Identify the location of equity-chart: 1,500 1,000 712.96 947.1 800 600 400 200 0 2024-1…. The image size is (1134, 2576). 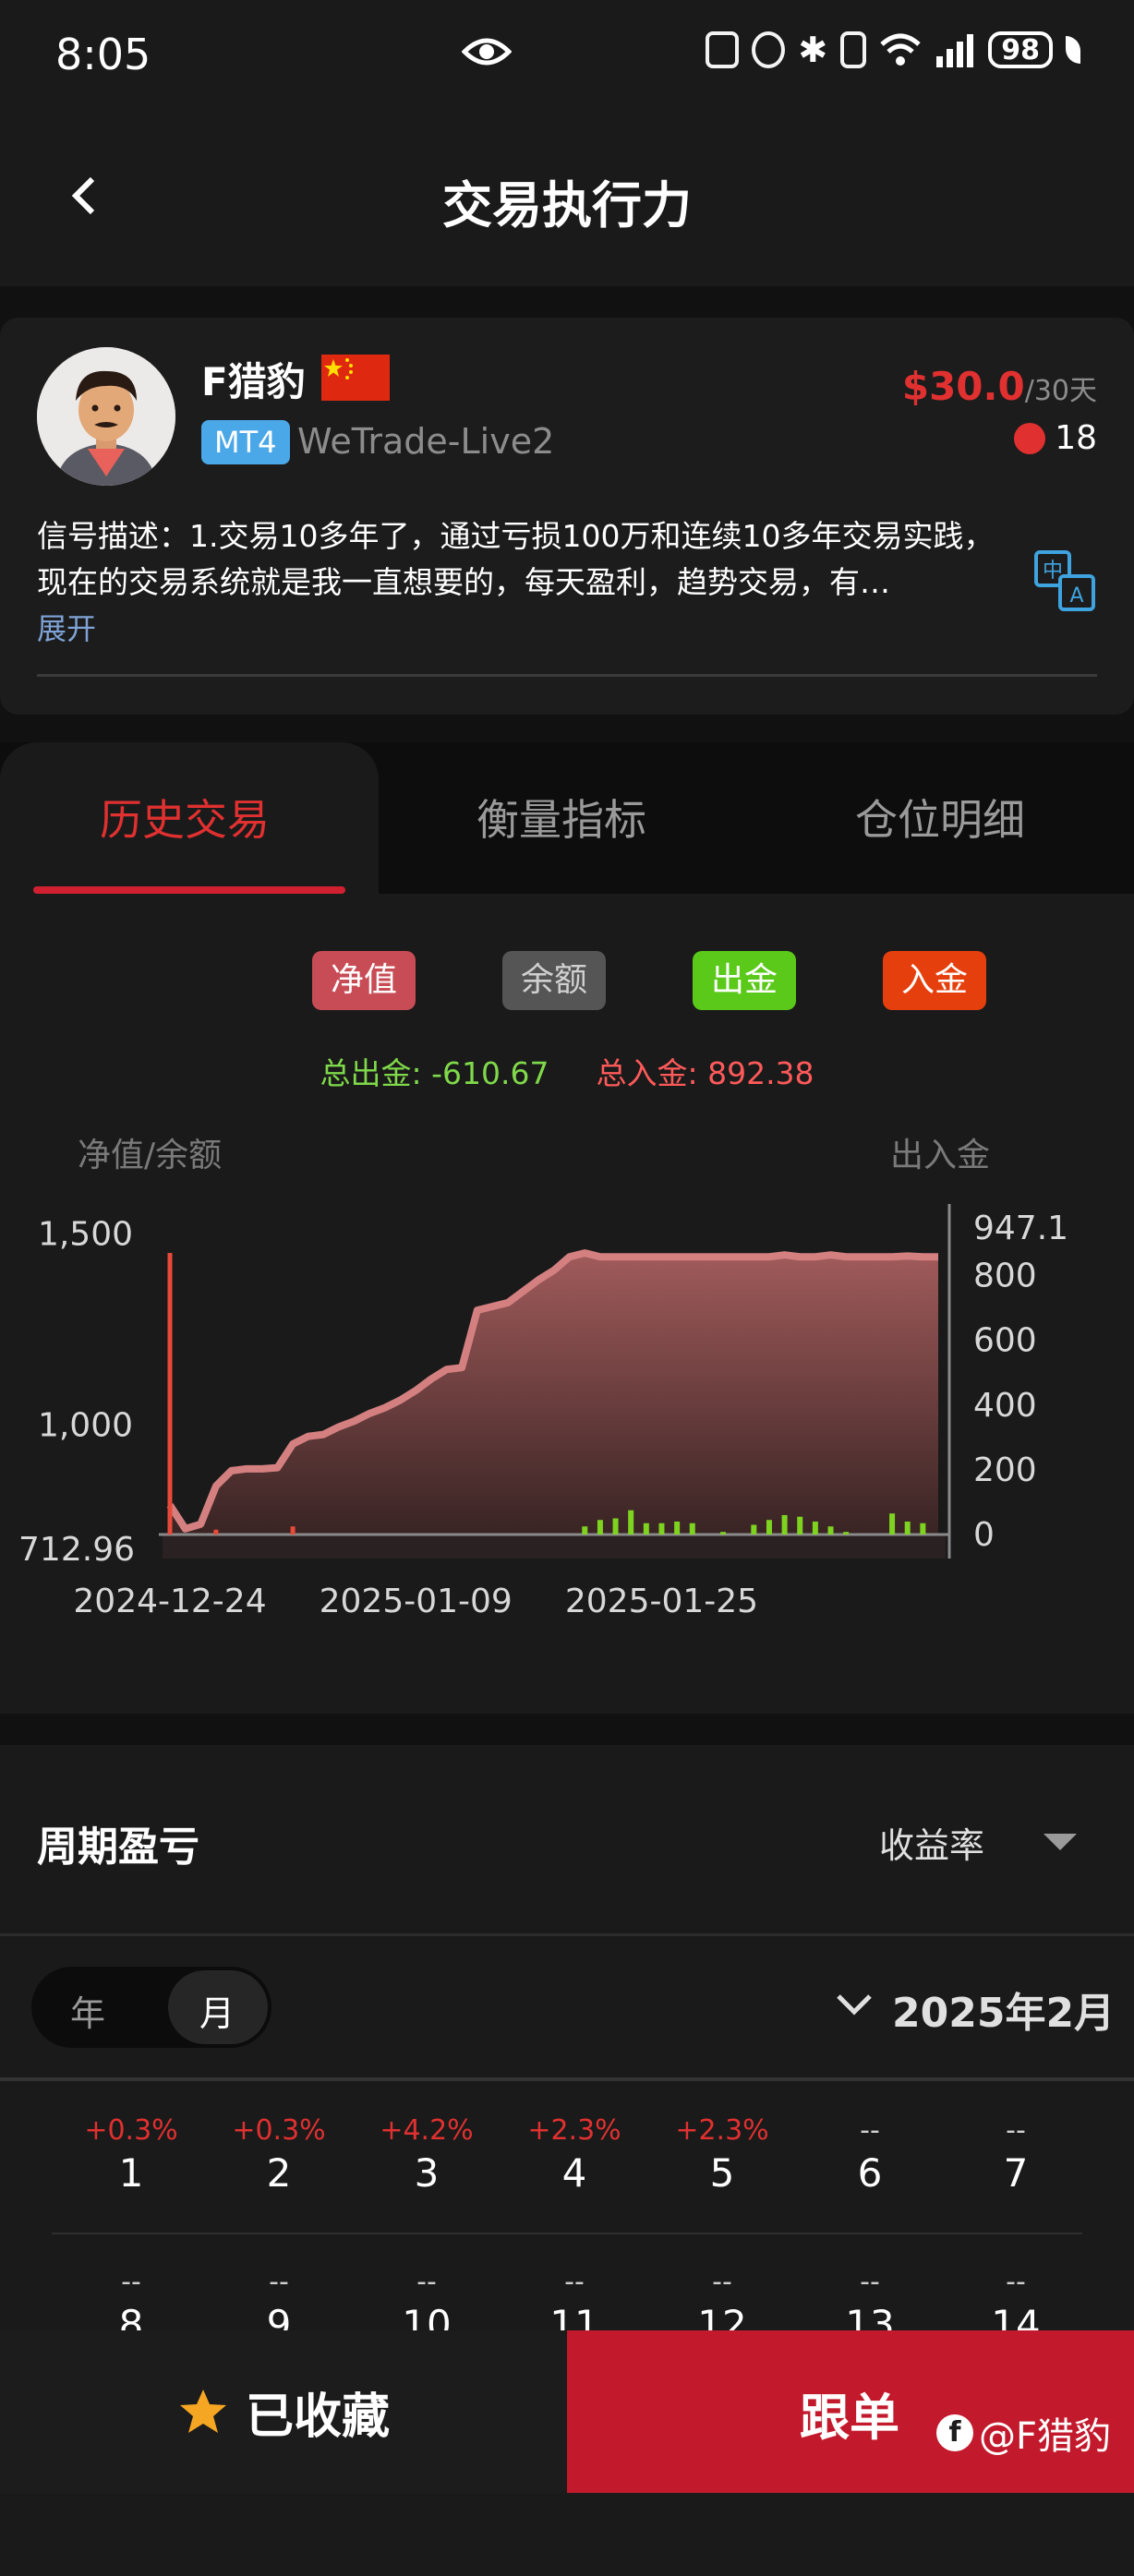
(543, 1412).